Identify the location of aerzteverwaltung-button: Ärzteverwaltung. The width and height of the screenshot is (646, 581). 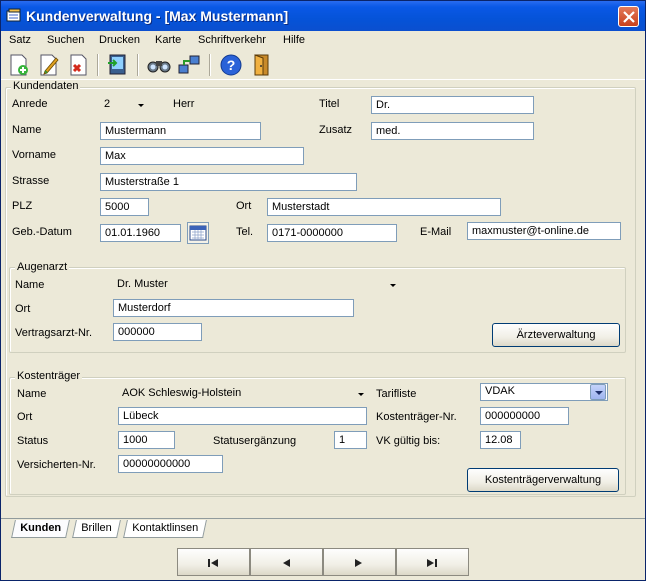
(556, 335).